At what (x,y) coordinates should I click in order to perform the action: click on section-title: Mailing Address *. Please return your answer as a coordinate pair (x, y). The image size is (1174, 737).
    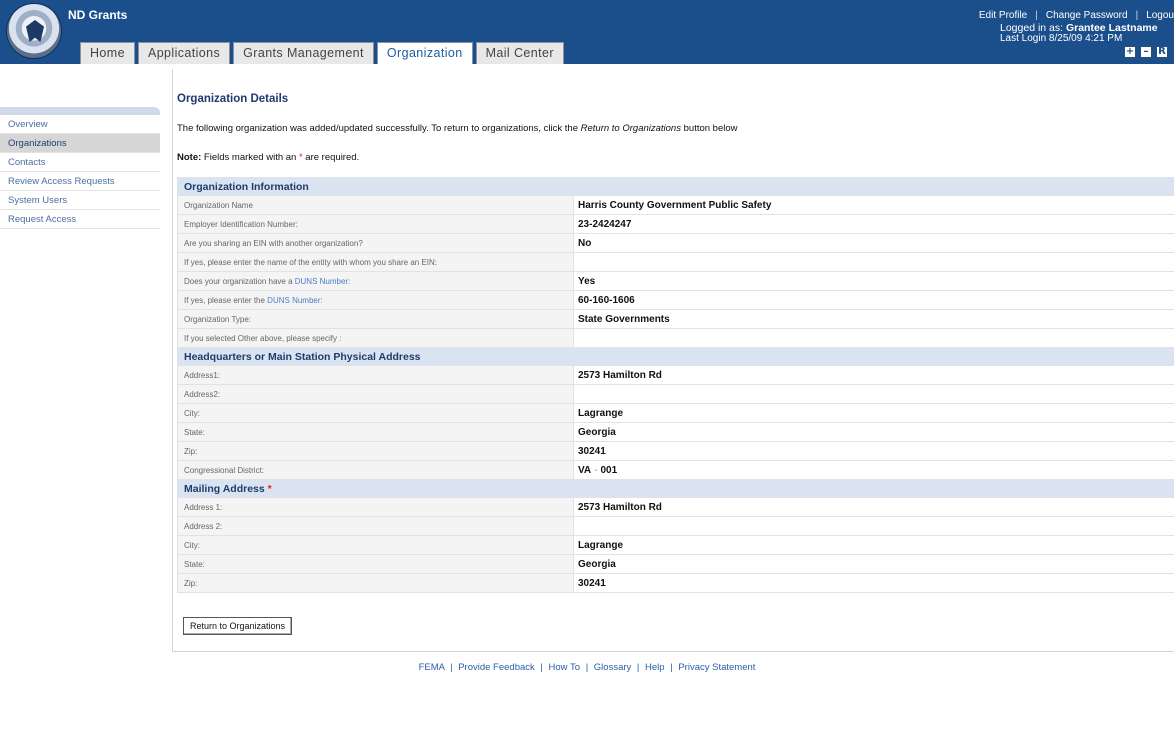
    Looking at the image, I should click on (675, 488).